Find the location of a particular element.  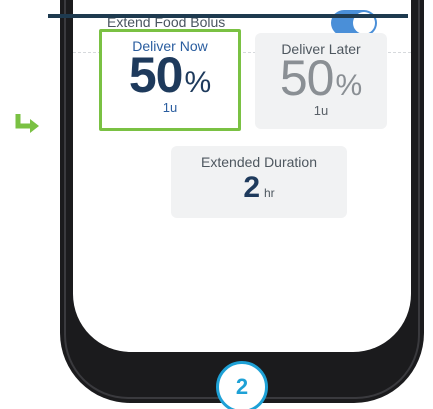

step-number-badge: 2 is located at coordinates (242, 385).